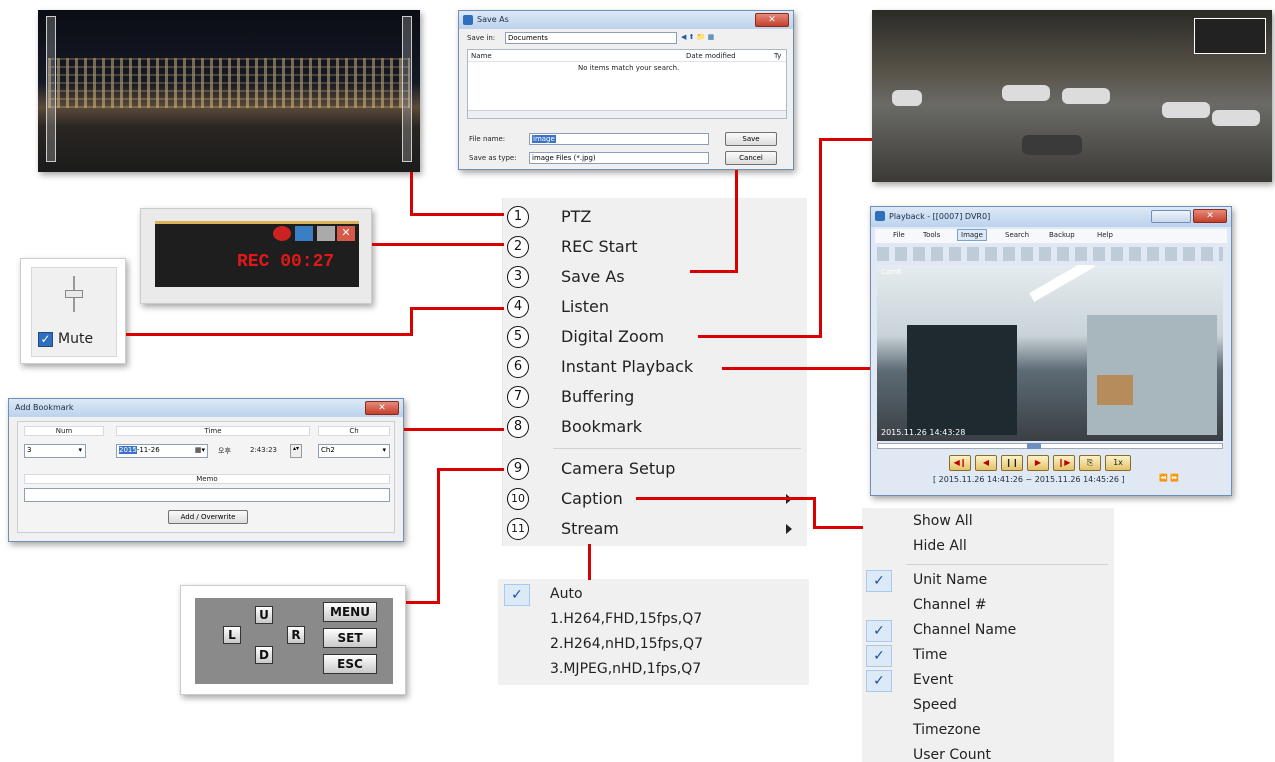  Describe the element at coordinates (350, 664) in the screenshot. I see `esc-button: ESC` at that location.